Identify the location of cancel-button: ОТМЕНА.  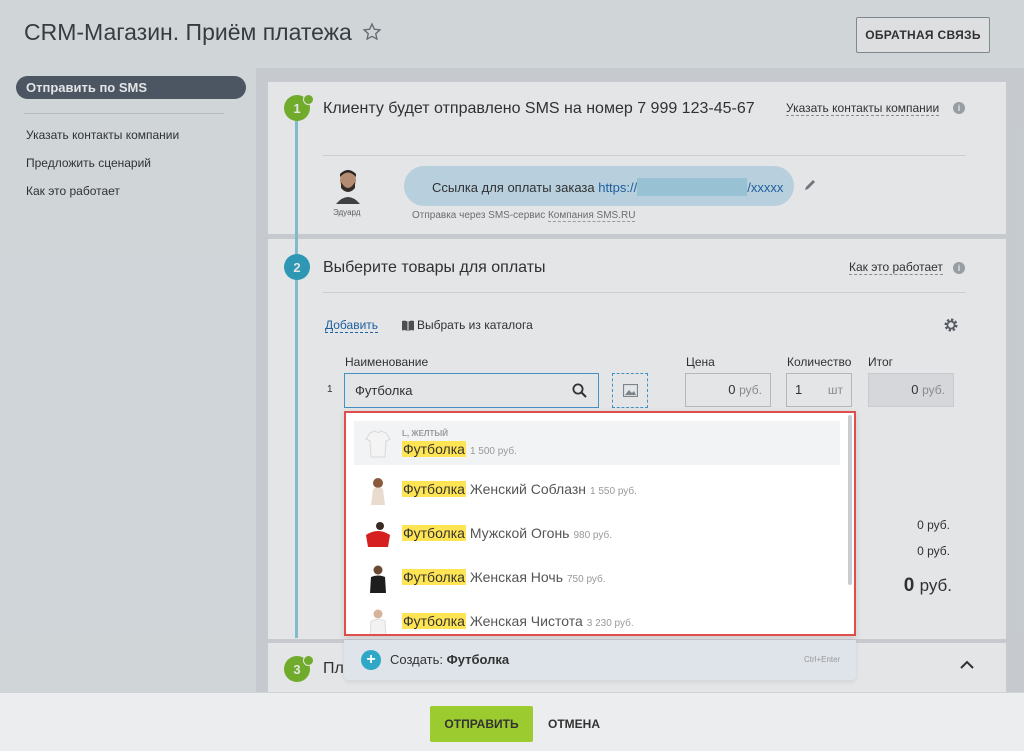
(574, 724).